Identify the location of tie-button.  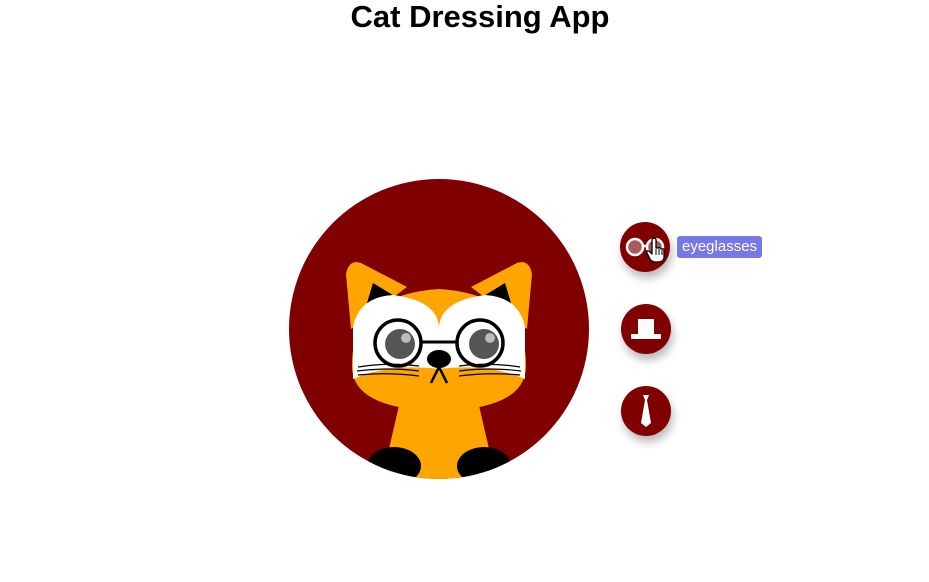
(646, 411).